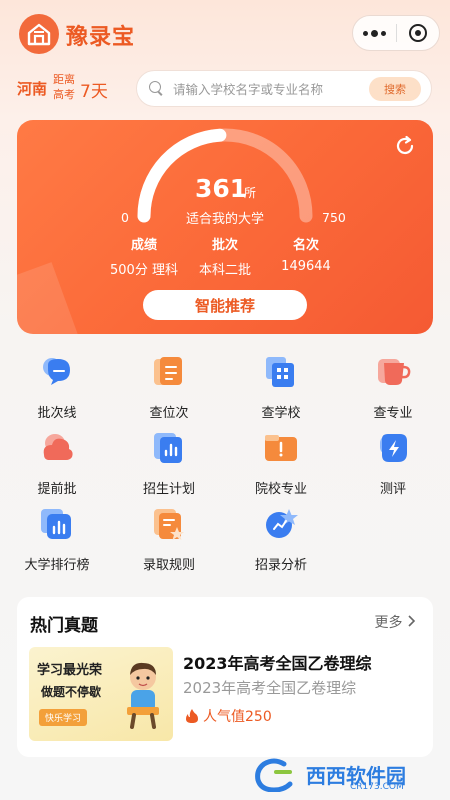 The height and width of the screenshot is (800, 450). I want to click on ranking-chart-icon, so click(57, 524).